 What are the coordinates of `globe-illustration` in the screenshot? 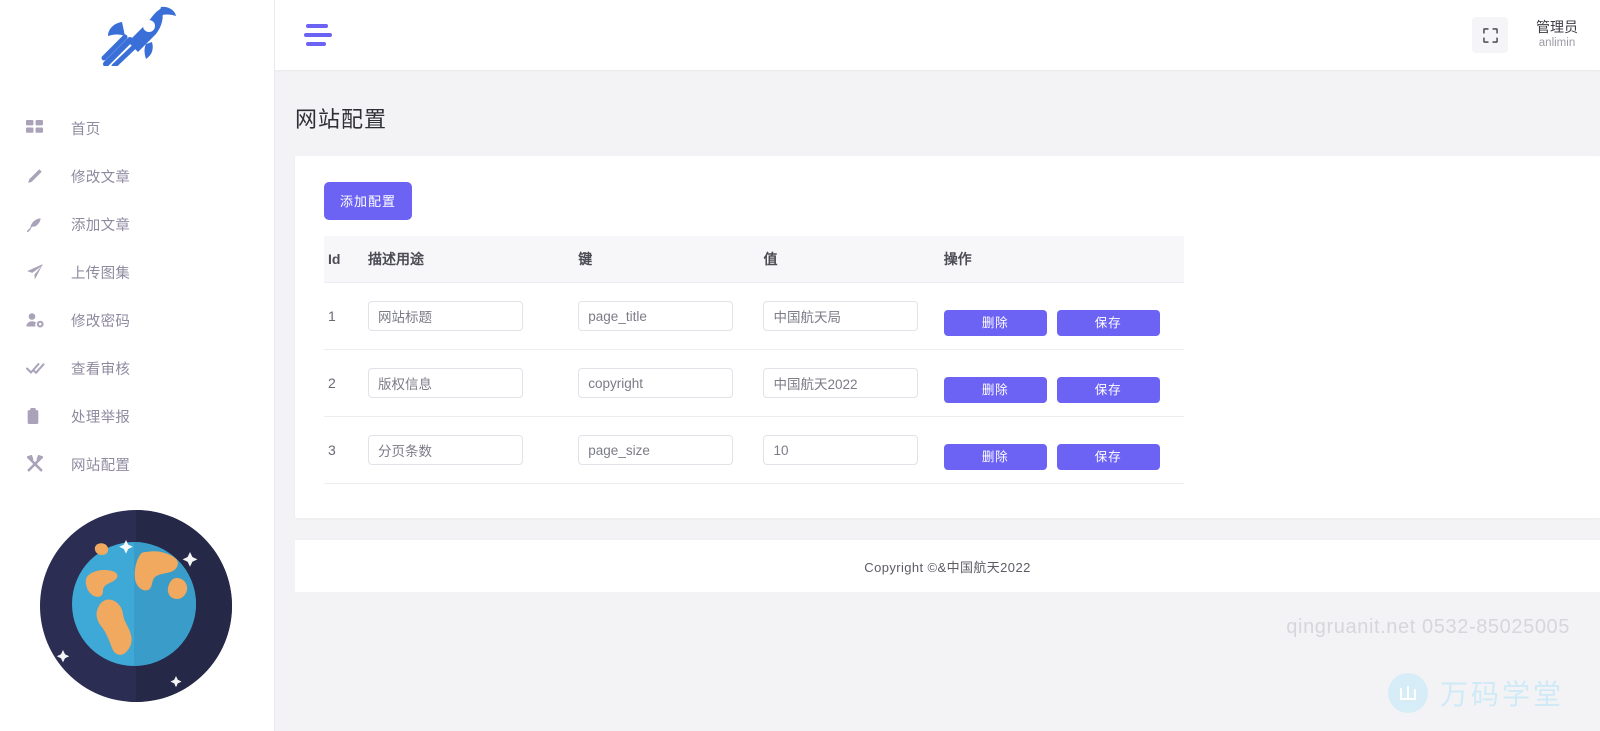 It's located at (136, 606).